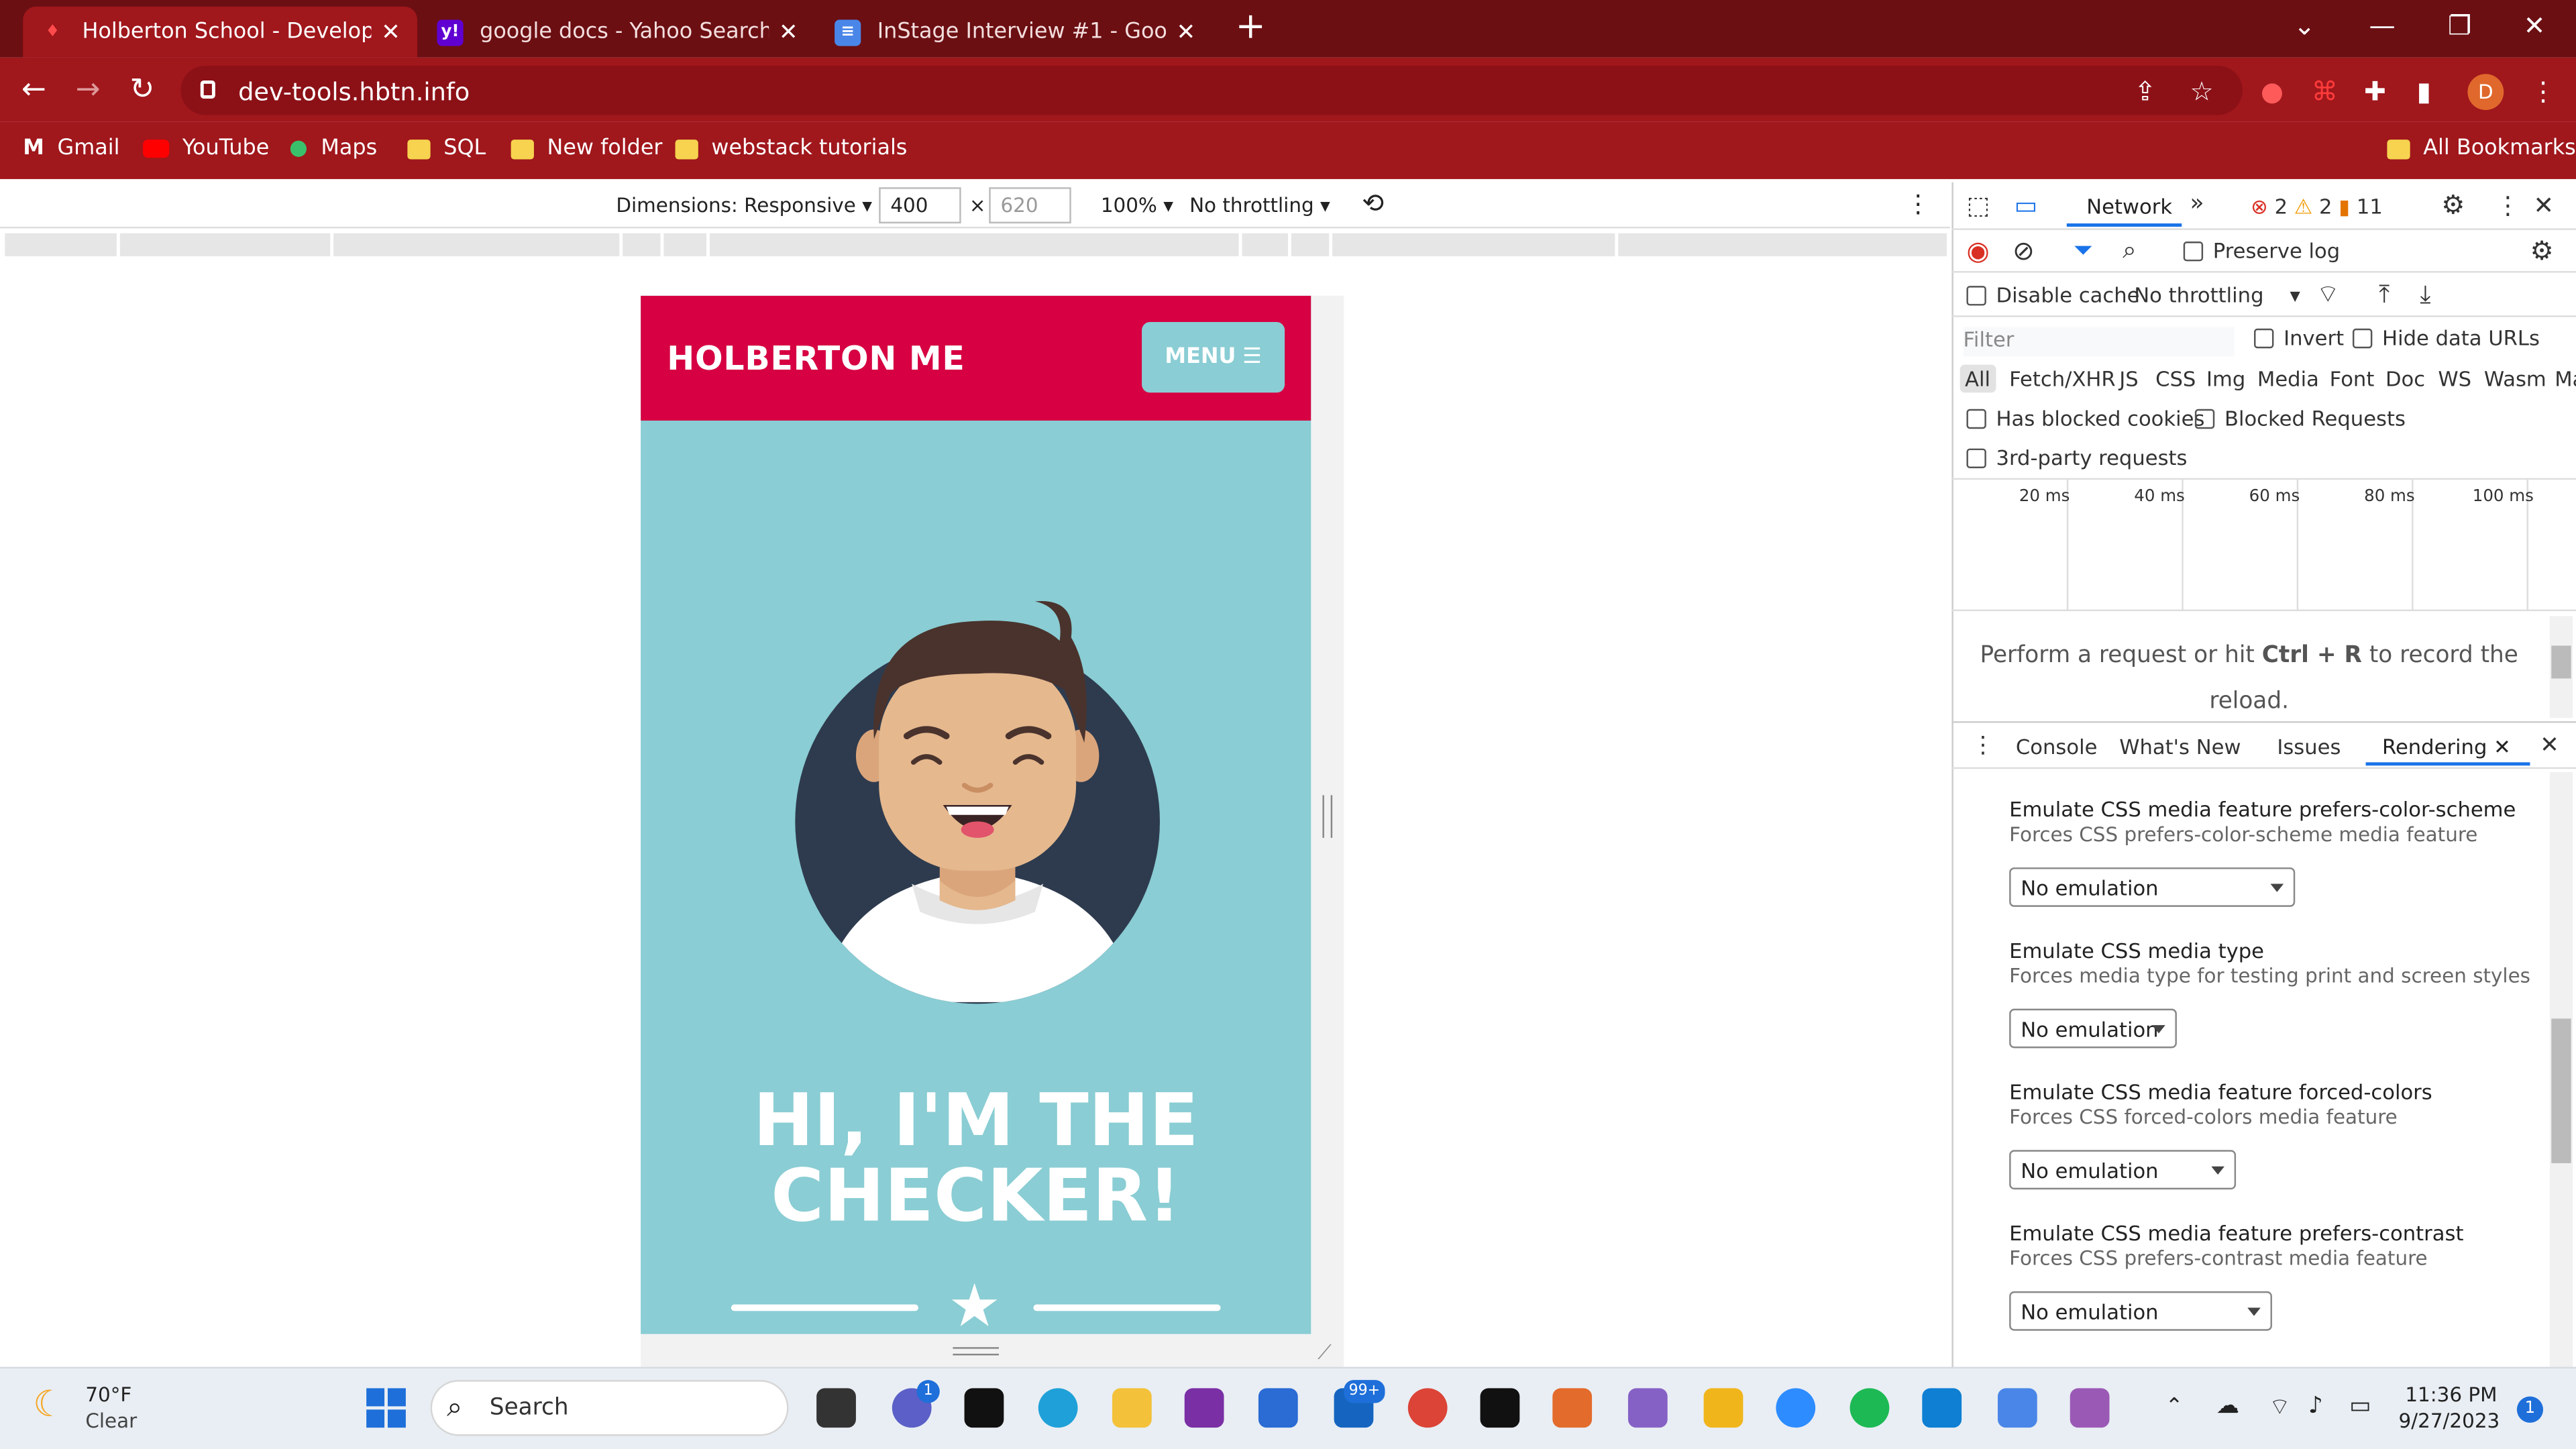 This screenshot has height=1449, width=2576. I want to click on side-panel-icon: ▮, so click(2423, 91).